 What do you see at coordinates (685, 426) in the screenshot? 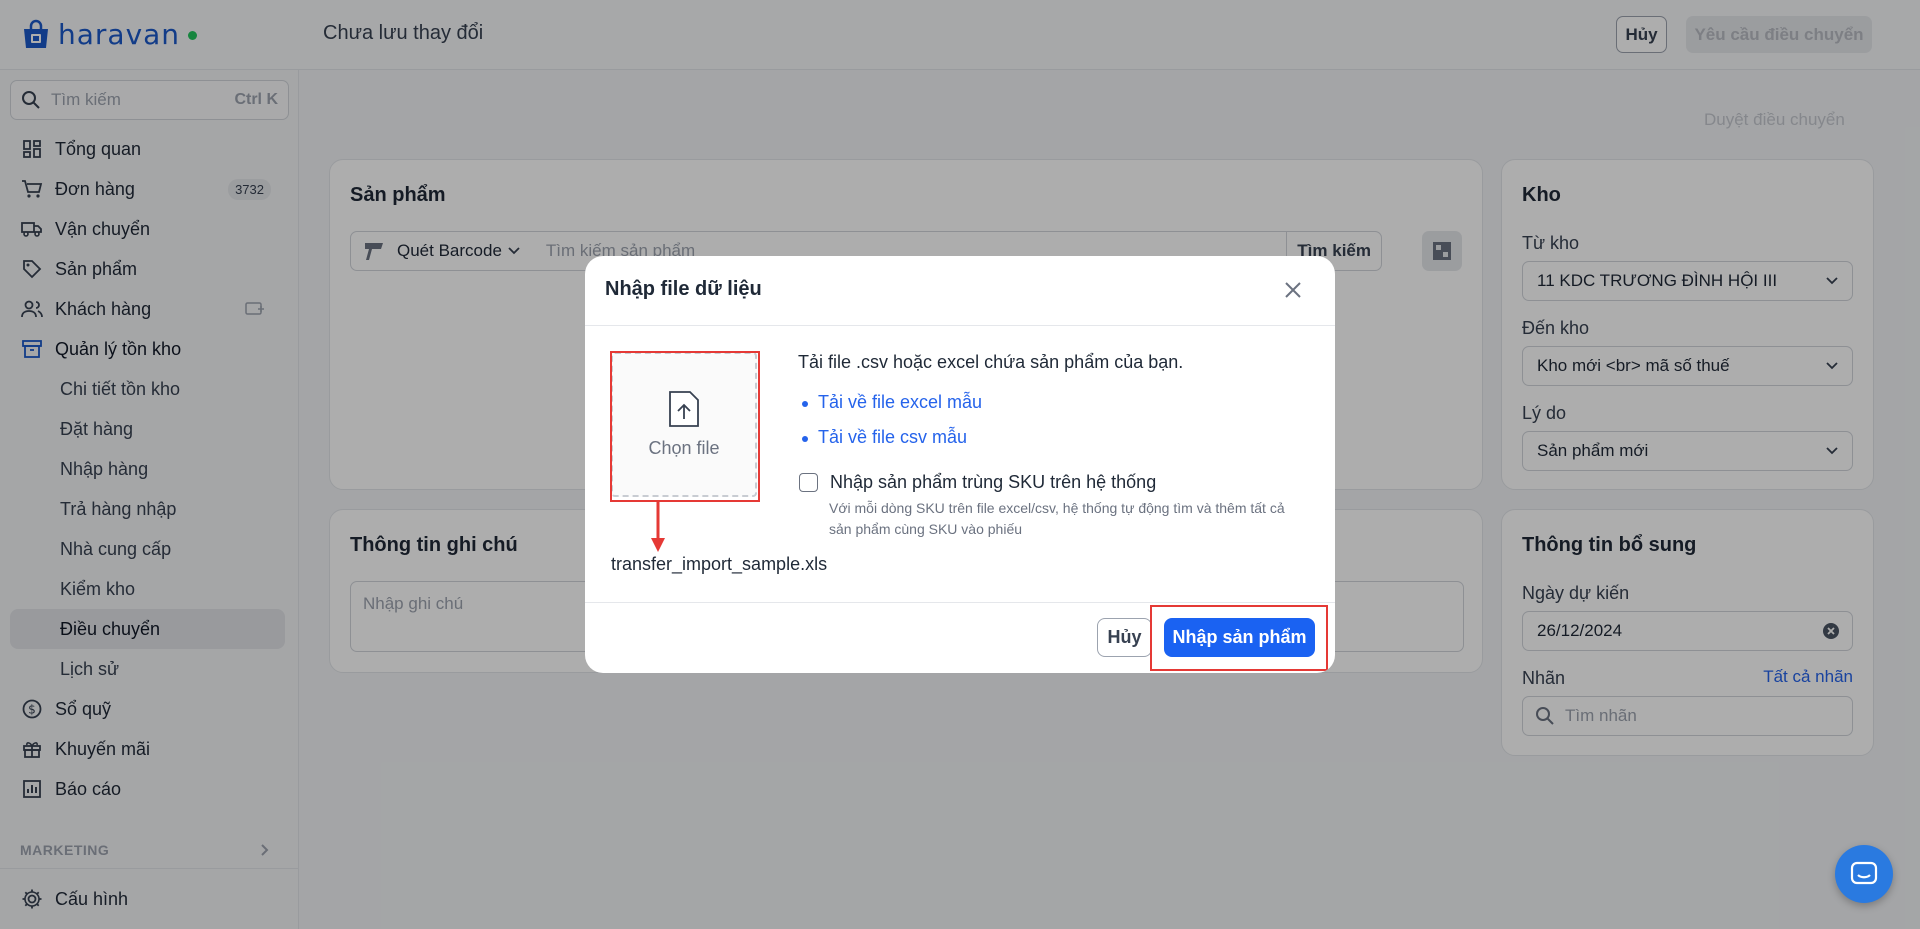
I see `annotation-highlight-dropzone` at bounding box center [685, 426].